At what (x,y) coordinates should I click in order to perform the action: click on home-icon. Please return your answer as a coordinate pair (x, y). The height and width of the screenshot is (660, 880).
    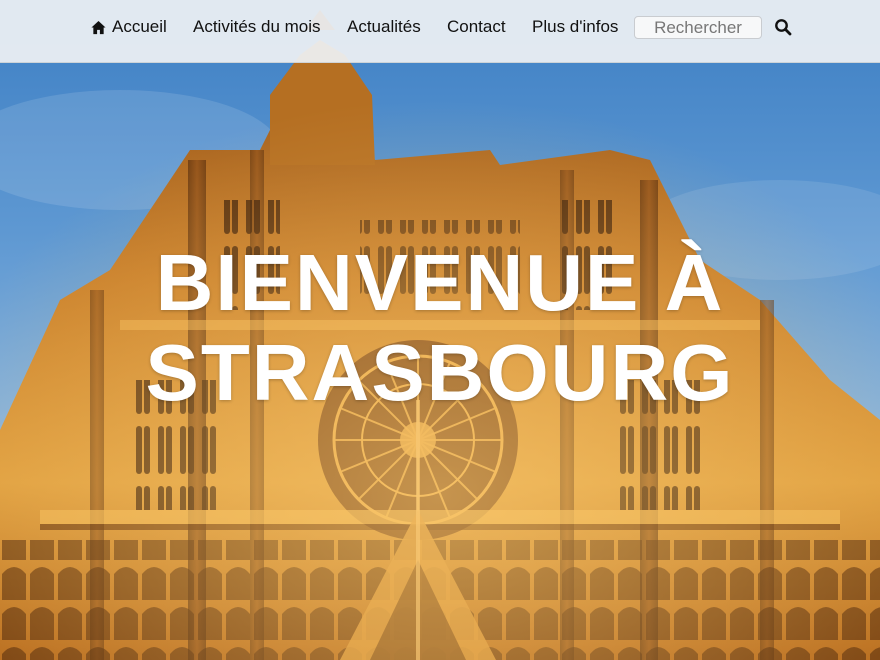
    Looking at the image, I should click on (98, 27).